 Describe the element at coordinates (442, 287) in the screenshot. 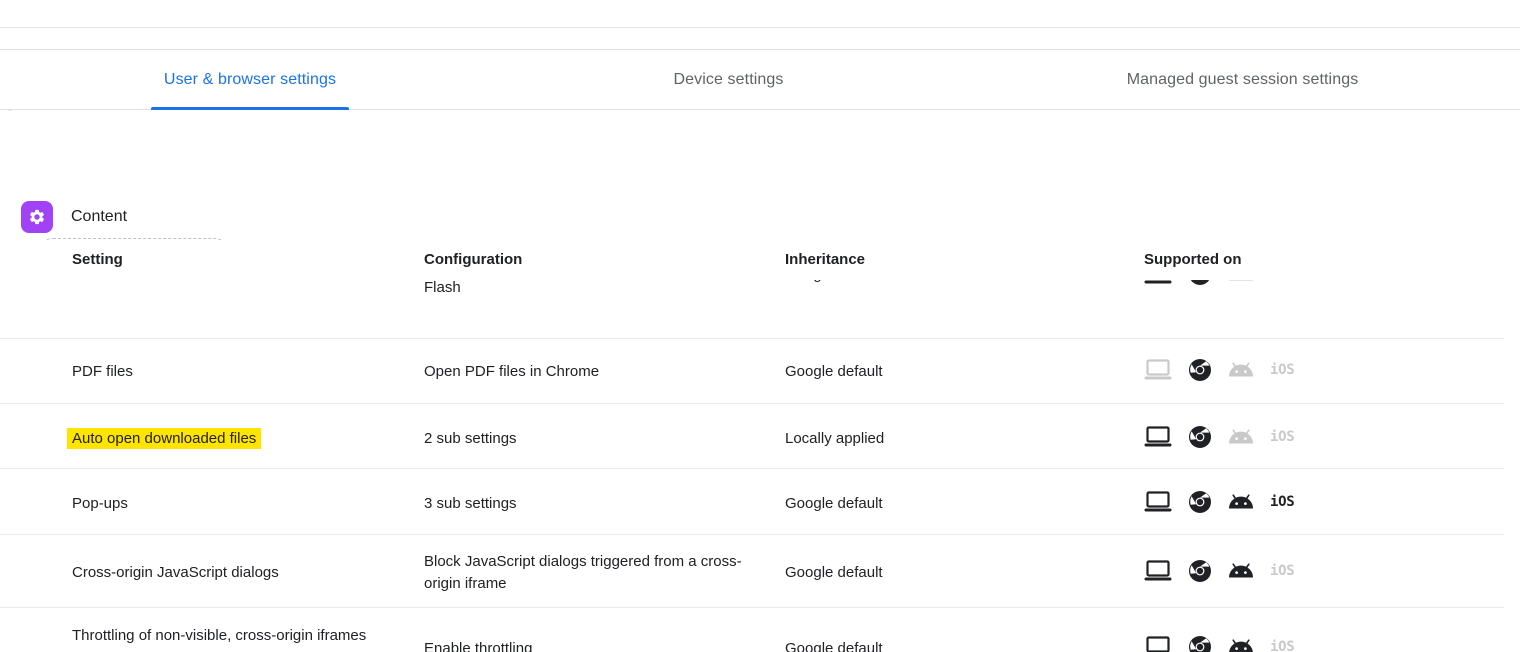

I see `cell-configuration: Flash` at that location.